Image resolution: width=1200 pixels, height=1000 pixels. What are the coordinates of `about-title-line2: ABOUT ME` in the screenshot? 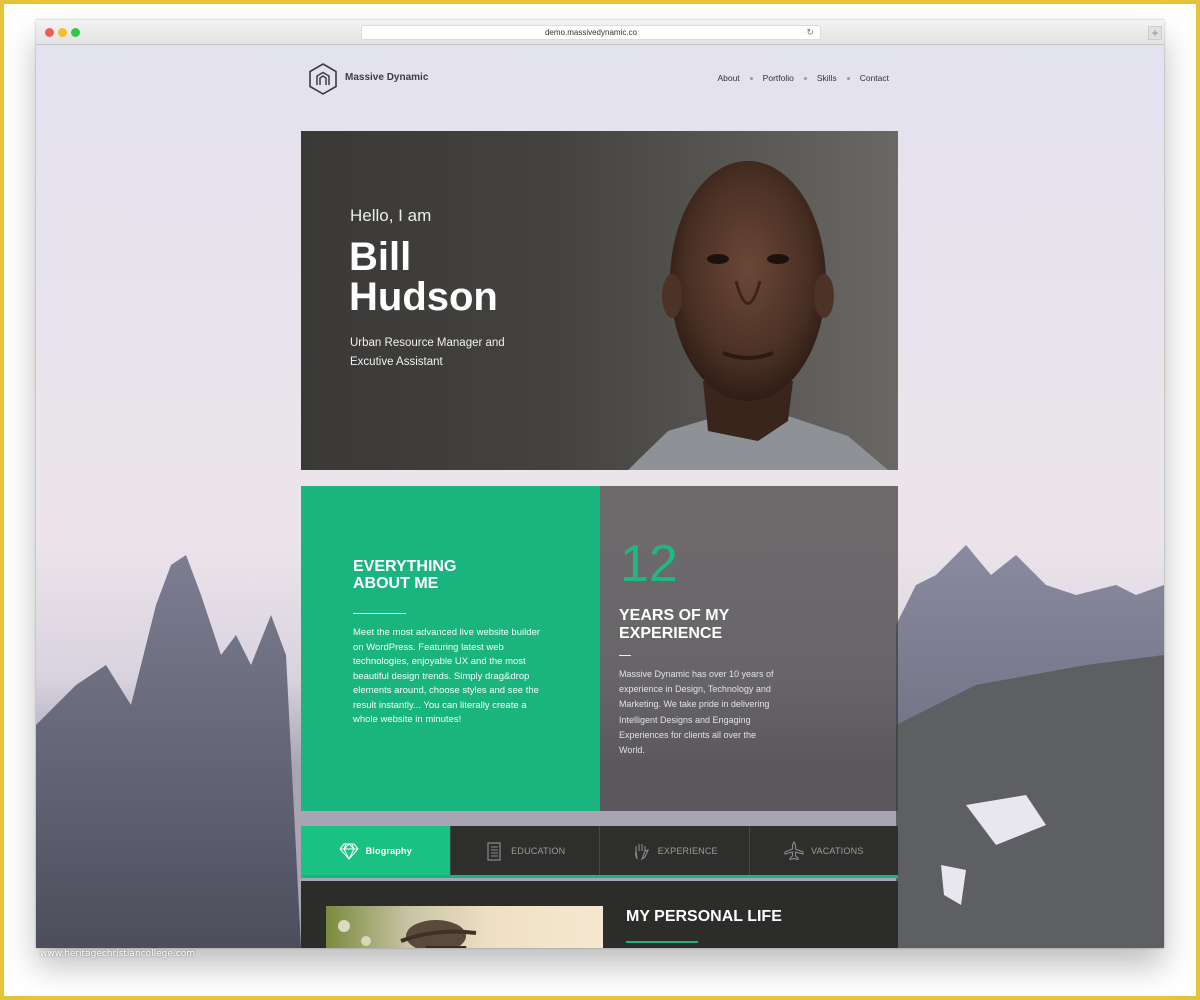 It's located at (396, 583).